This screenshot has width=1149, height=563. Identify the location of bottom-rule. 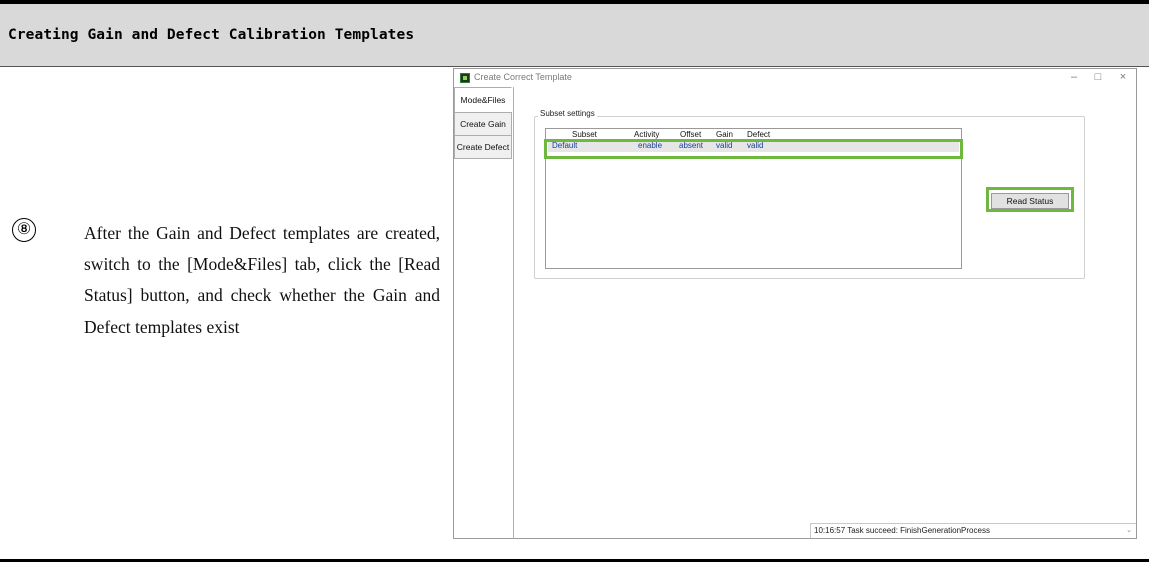
(574, 560).